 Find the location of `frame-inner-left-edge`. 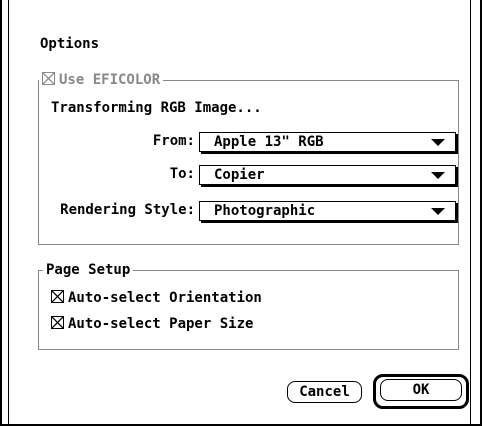

frame-inner-left-edge is located at coordinates (8, 212).